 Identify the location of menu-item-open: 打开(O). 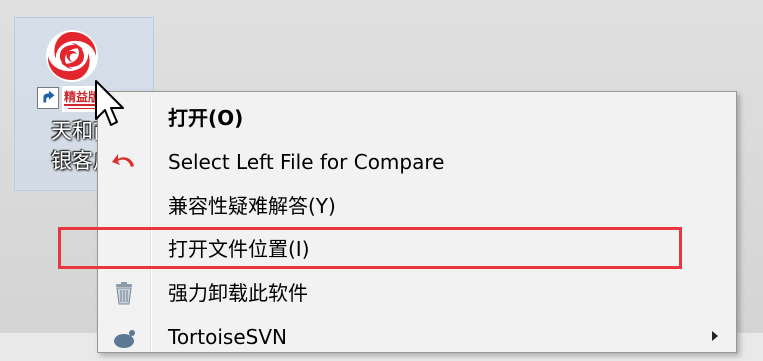
(417, 118).